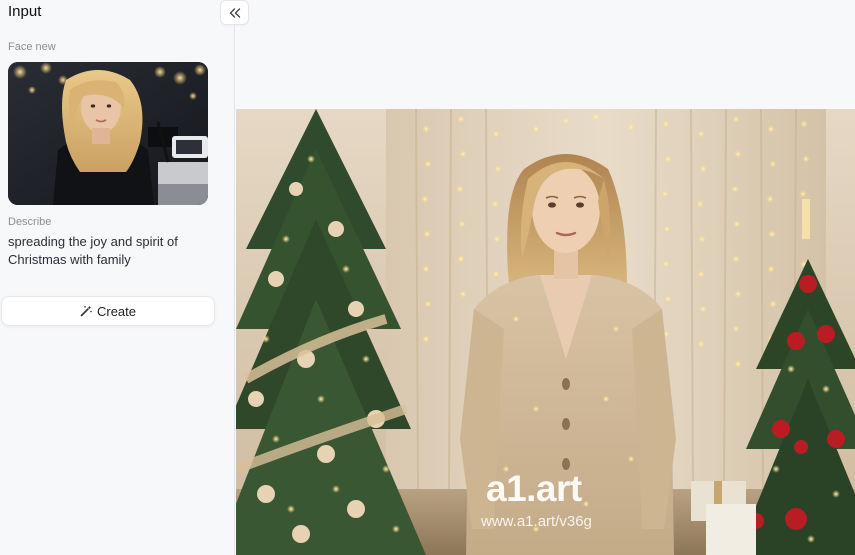  What do you see at coordinates (30, 222) in the screenshot?
I see `describe-label: Describe` at bounding box center [30, 222].